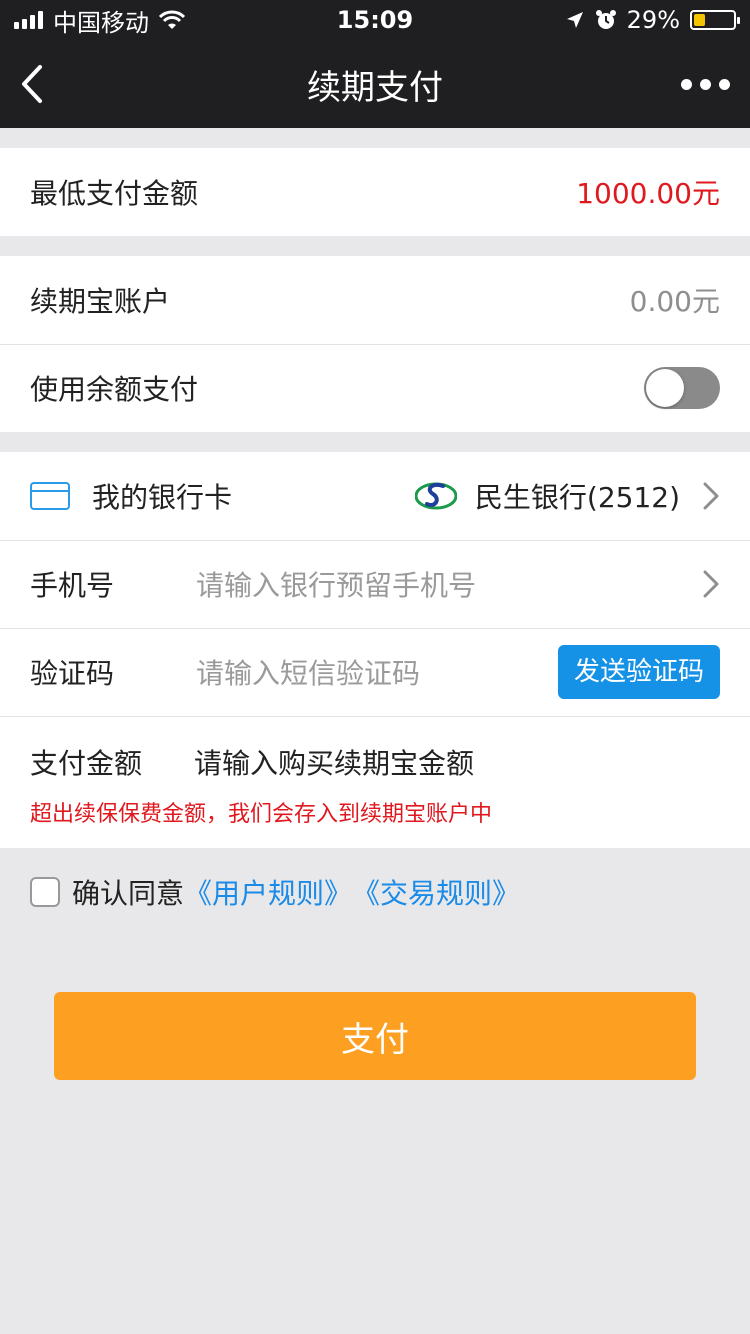 This screenshot has height=1334, width=750. What do you see at coordinates (268, 892) in the screenshot?
I see `user-rules-link: 《用户规则》` at bounding box center [268, 892].